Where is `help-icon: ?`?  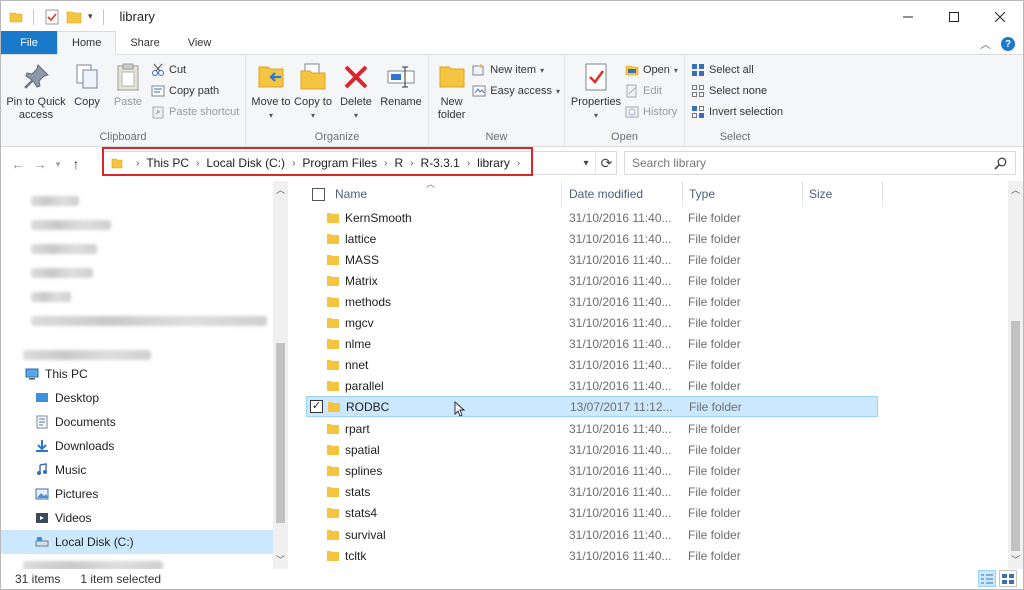 help-icon: ? is located at coordinates (1008, 44).